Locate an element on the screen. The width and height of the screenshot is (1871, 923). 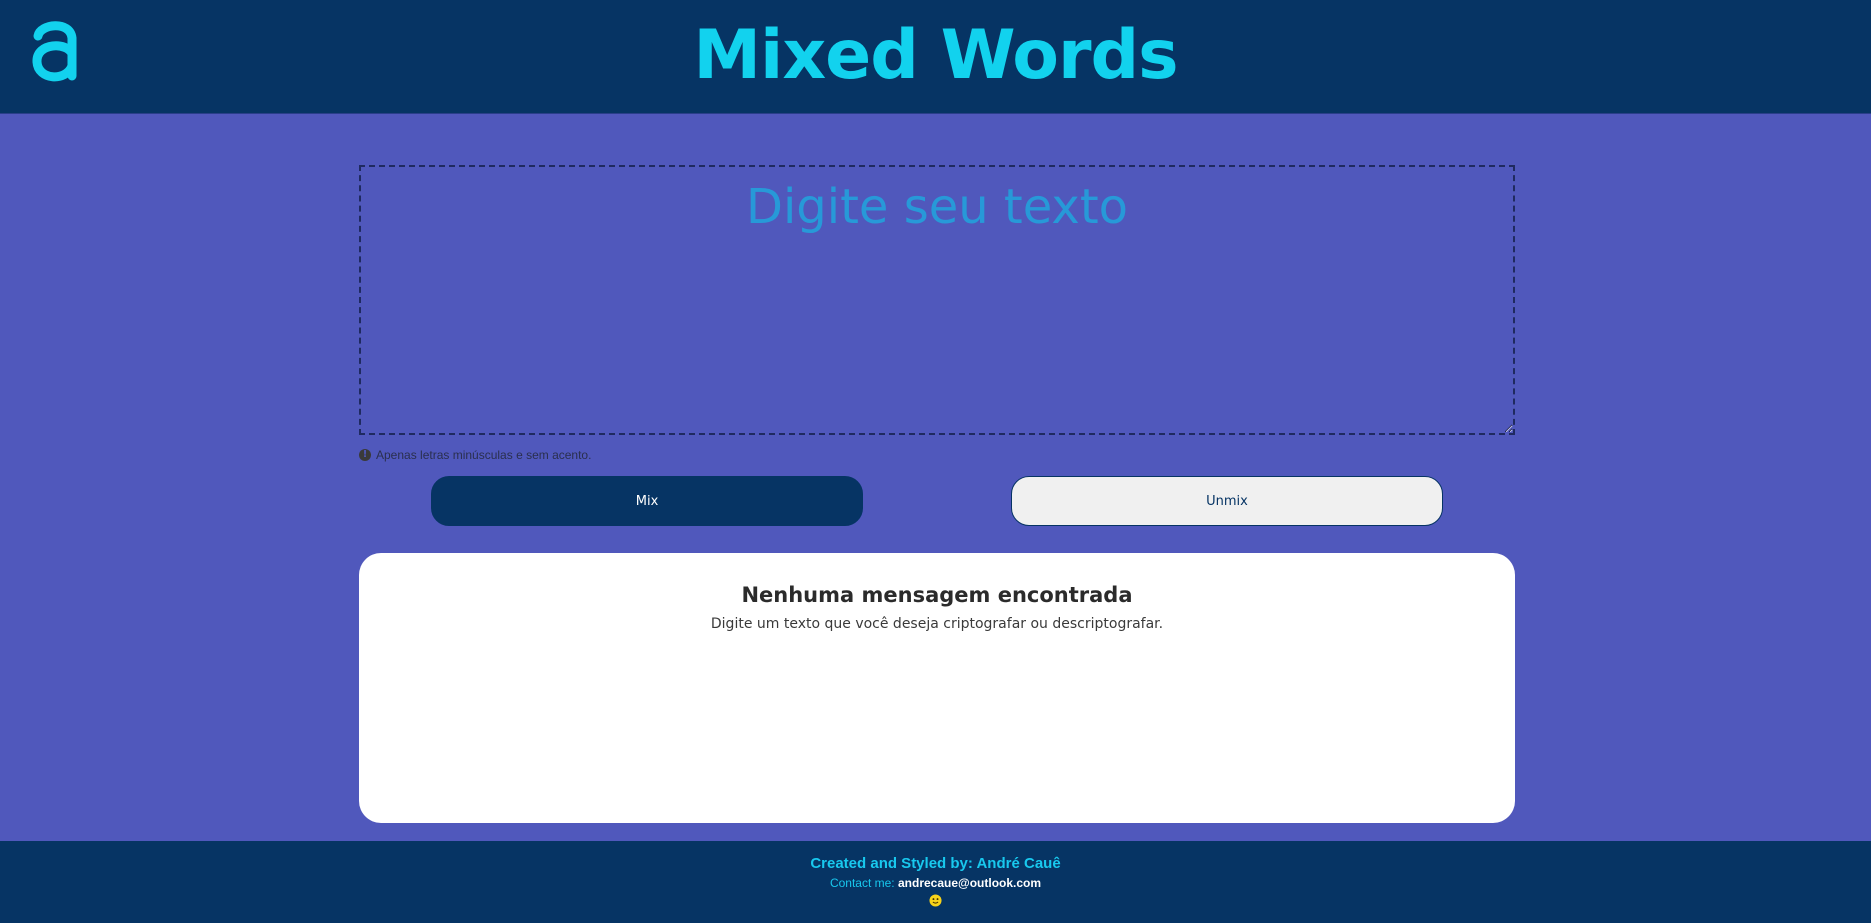
unmix-button: Unmix is located at coordinates (1227, 501).